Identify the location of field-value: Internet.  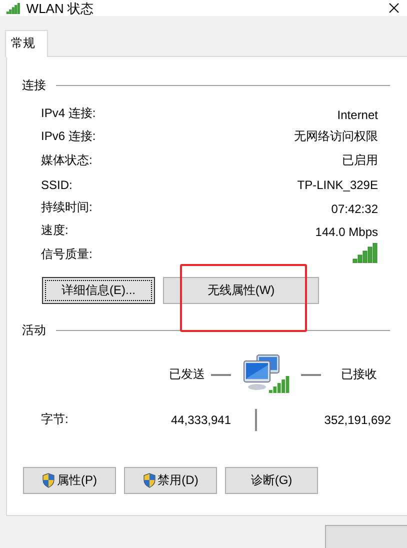
(357, 115).